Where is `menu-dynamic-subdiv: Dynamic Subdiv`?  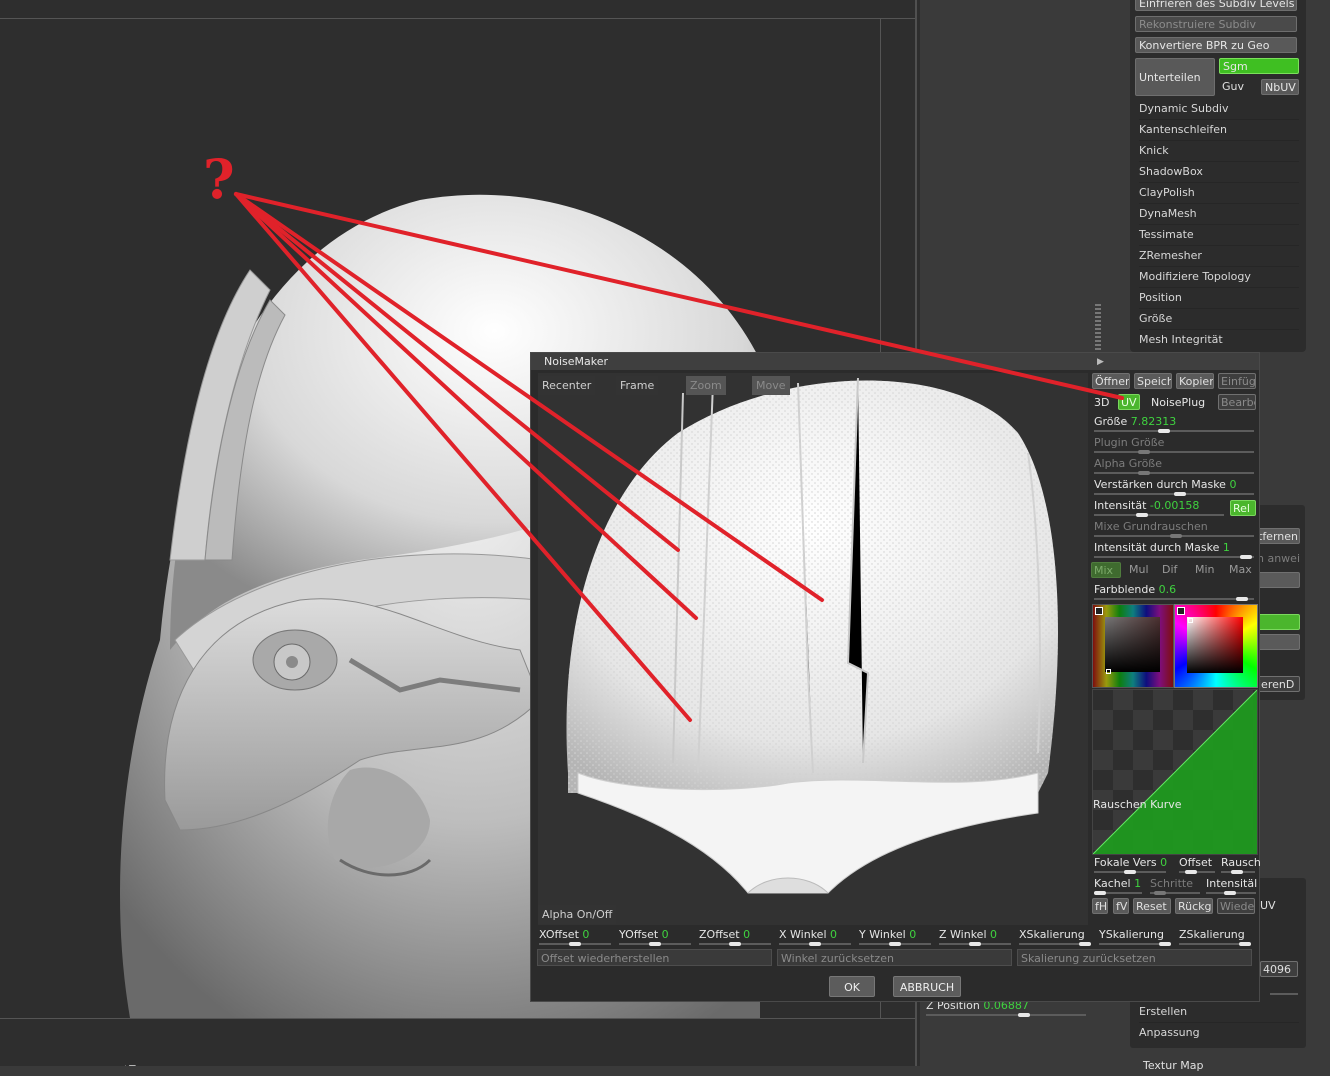 menu-dynamic-subdiv: Dynamic Subdiv is located at coordinates (1219, 109).